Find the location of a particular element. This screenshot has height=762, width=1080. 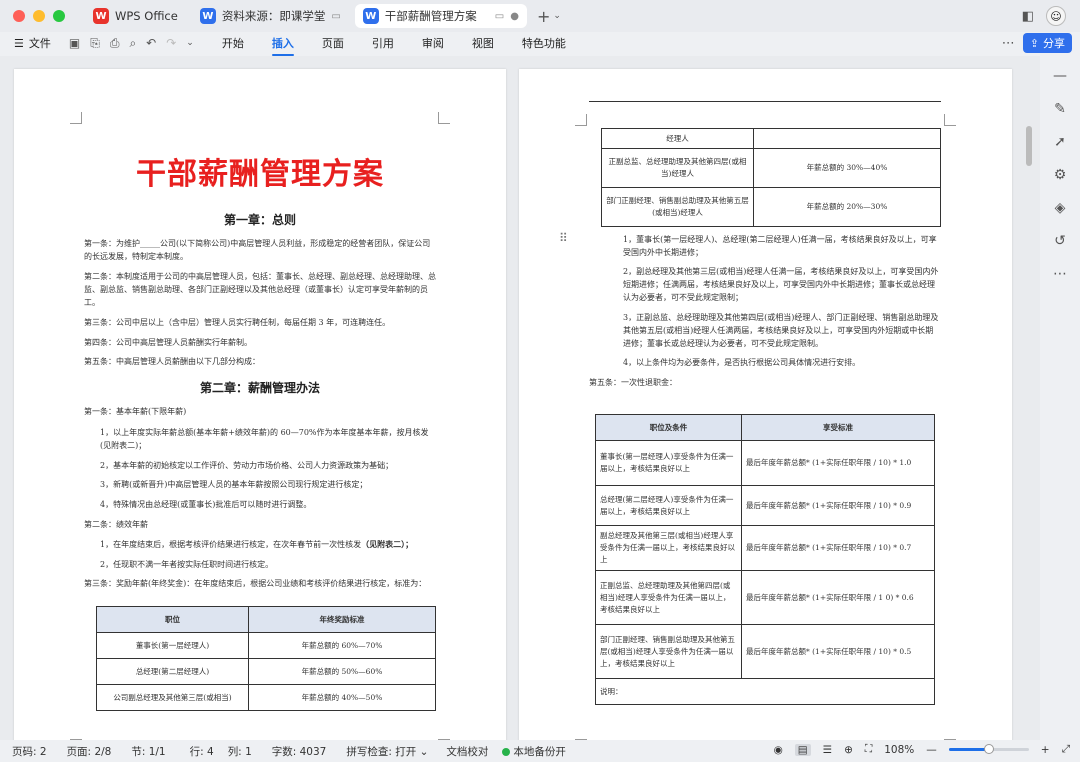

table-cell: 年薪总额的 40%—50% is located at coordinates (342, 697).